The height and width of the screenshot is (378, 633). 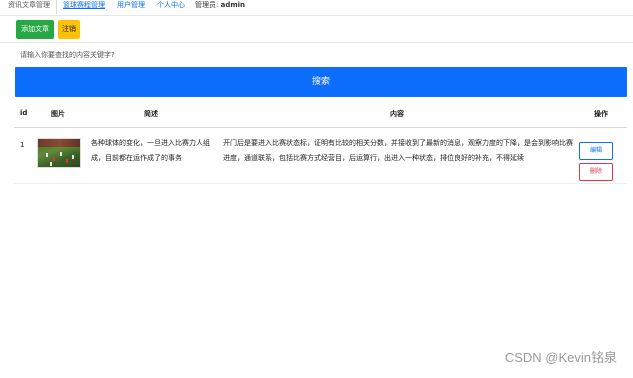 What do you see at coordinates (35, 29) in the screenshot?
I see `add-article-button: 添加文章` at bounding box center [35, 29].